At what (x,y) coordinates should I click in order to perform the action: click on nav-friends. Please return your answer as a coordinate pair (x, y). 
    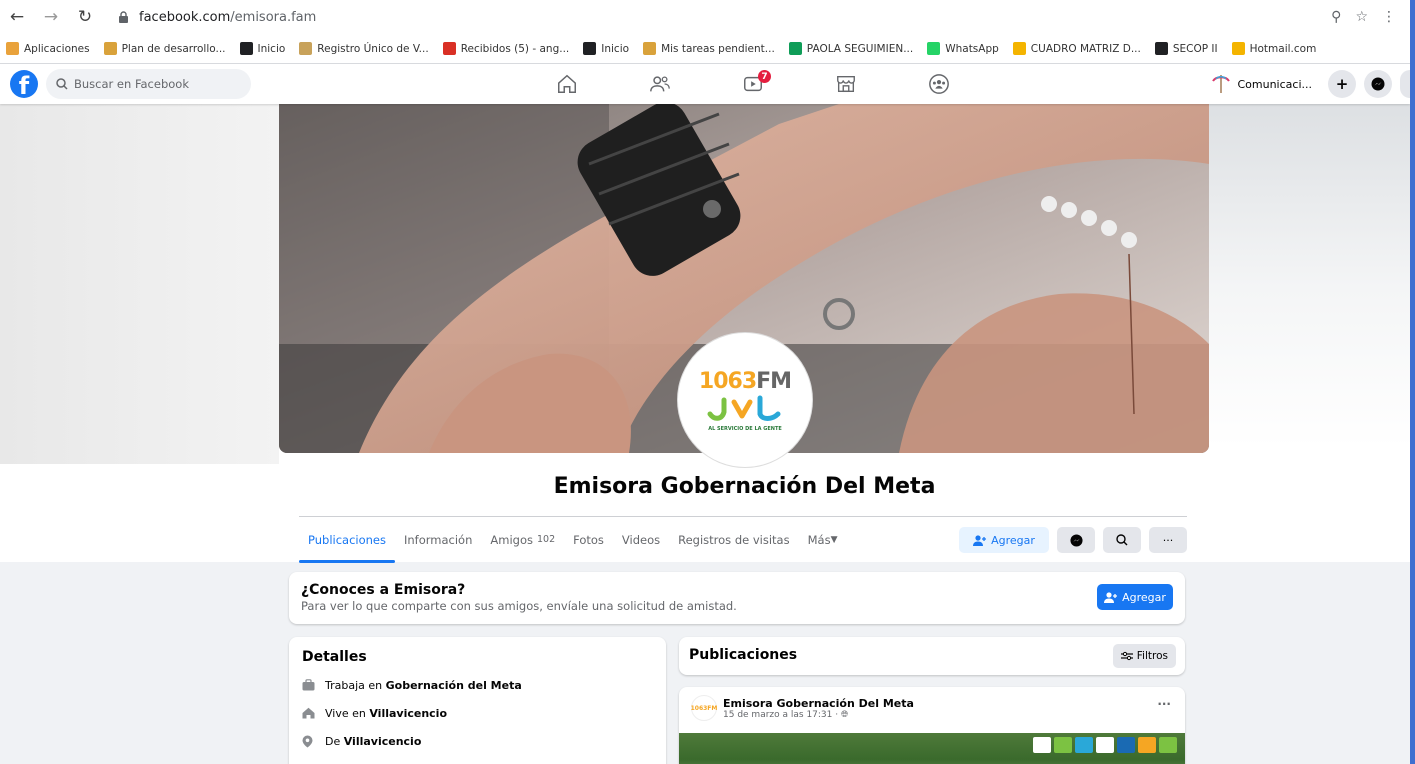
    Looking at the image, I should click on (659, 84).